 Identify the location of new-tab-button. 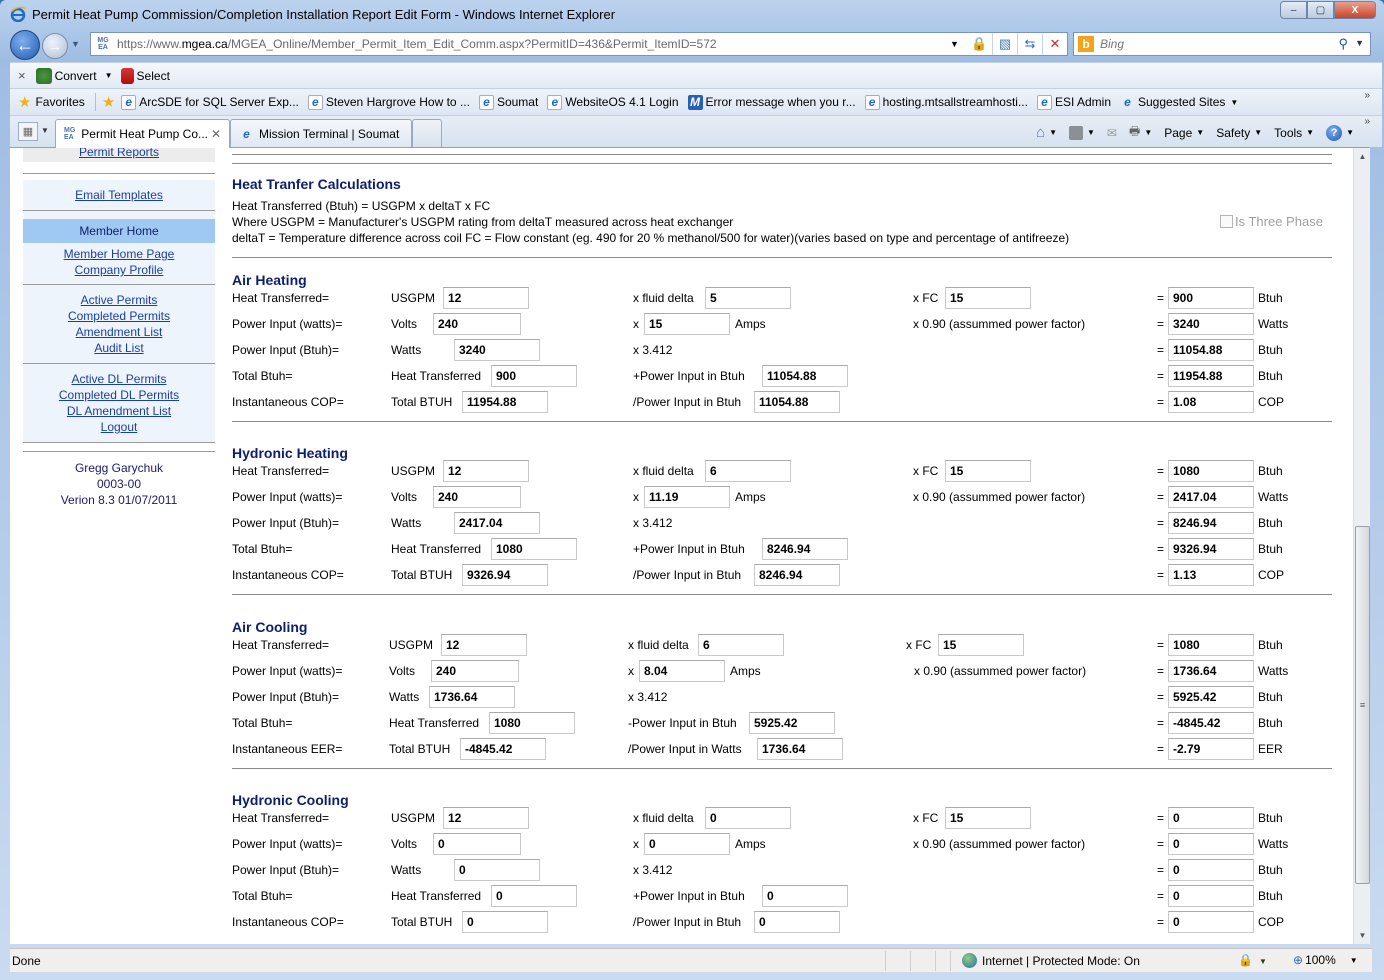
(427, 133).